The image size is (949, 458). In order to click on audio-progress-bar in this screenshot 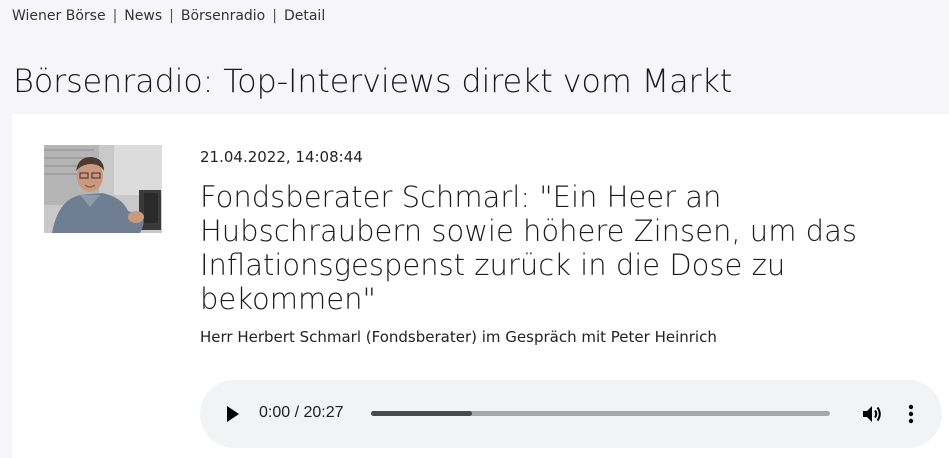, I will do `click(600, 413)`.